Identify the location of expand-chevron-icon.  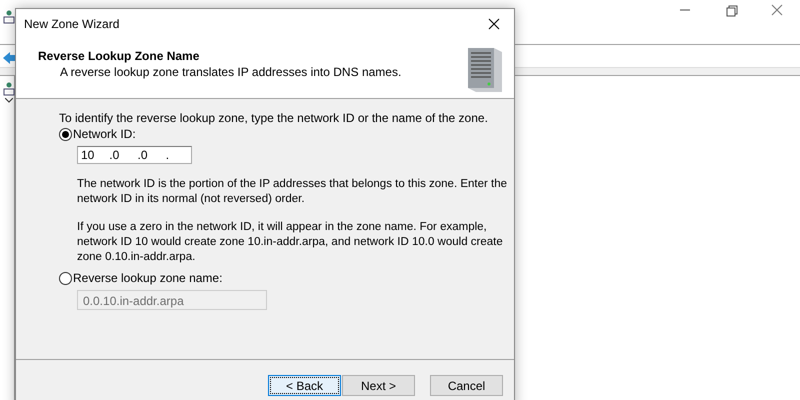
(9, 100).